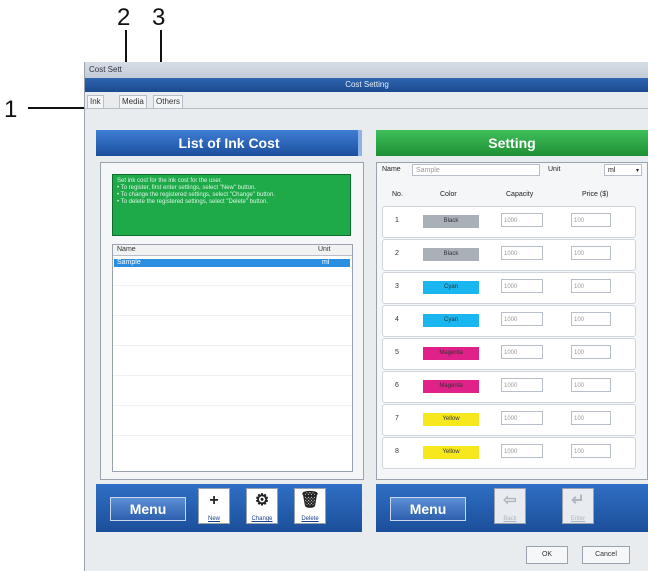 The width and height of the screenshot is (648, 571). I want to click on plus-icon: +, so click(214, 500).